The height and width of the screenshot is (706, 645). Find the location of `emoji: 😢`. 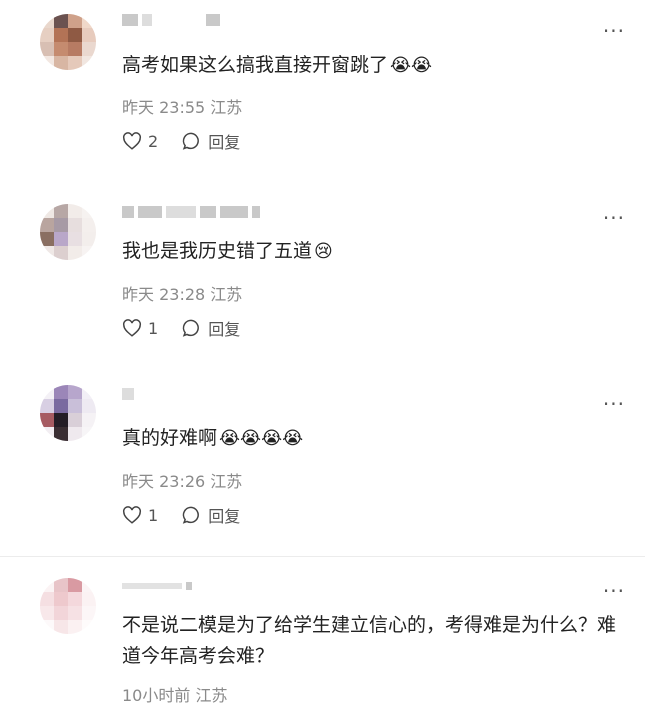

emoji: 😢 is located at coordinates (323, 251).